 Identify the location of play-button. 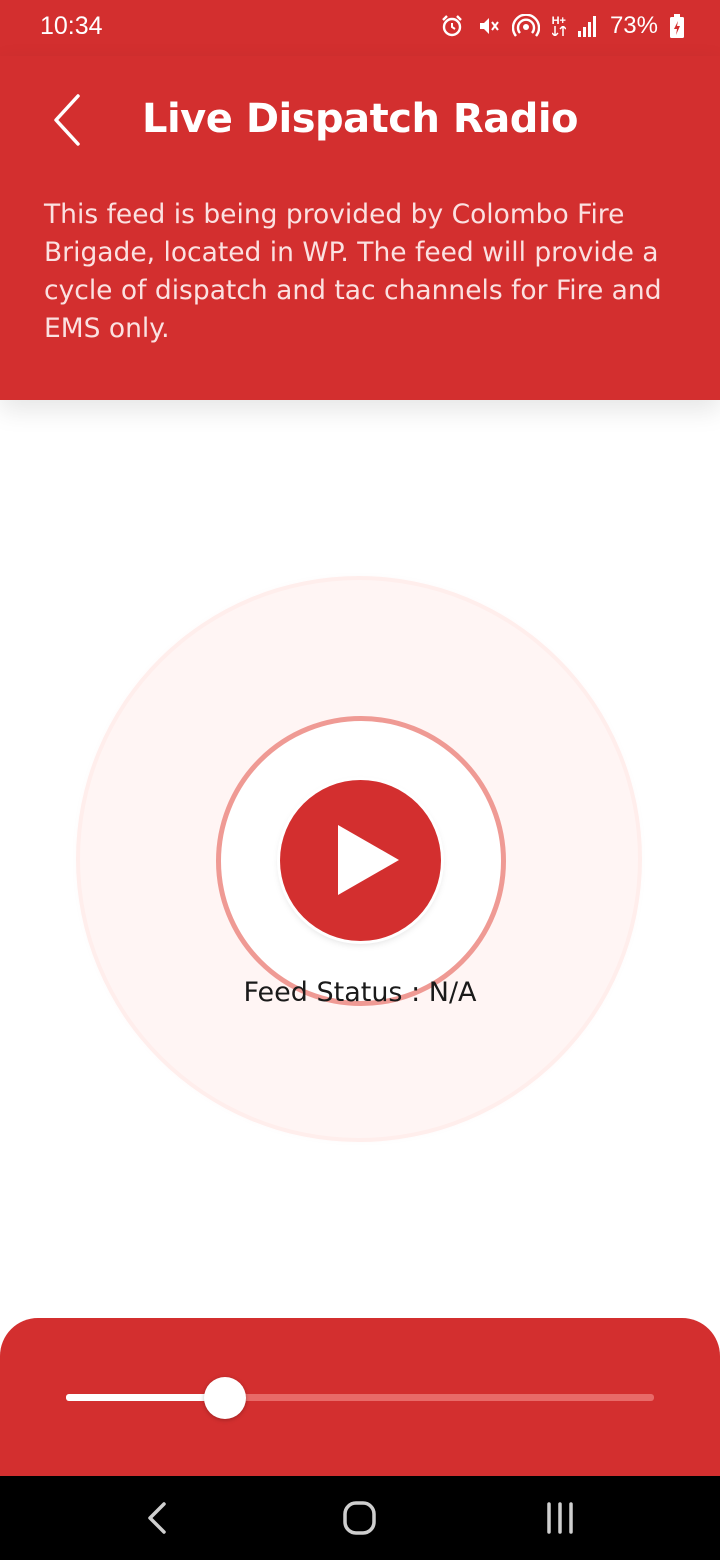
(360, 860).